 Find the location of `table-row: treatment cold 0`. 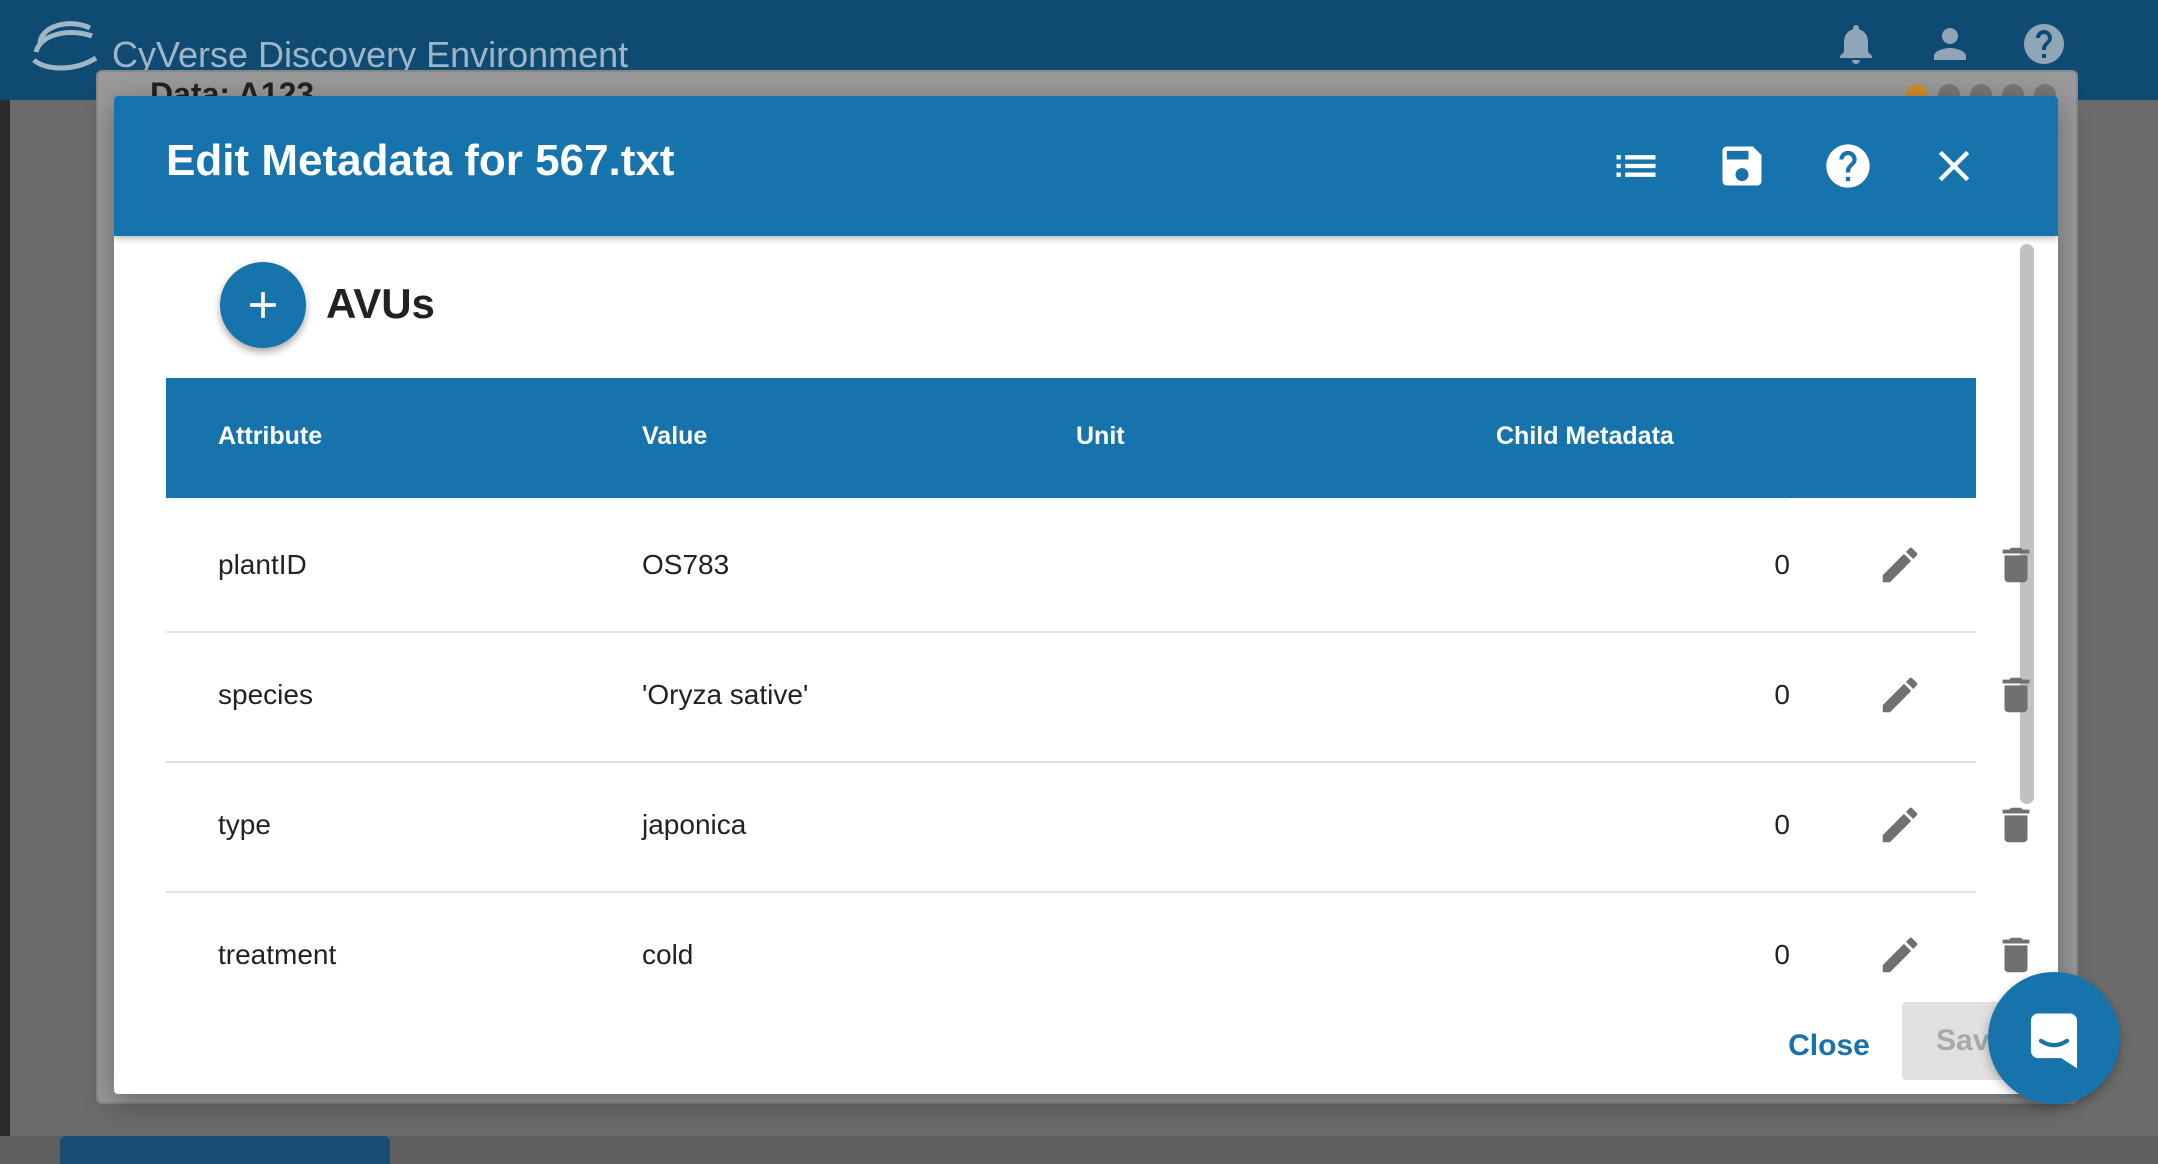

table-row: treatment cold 0 is located at coordinates (1098, 956).